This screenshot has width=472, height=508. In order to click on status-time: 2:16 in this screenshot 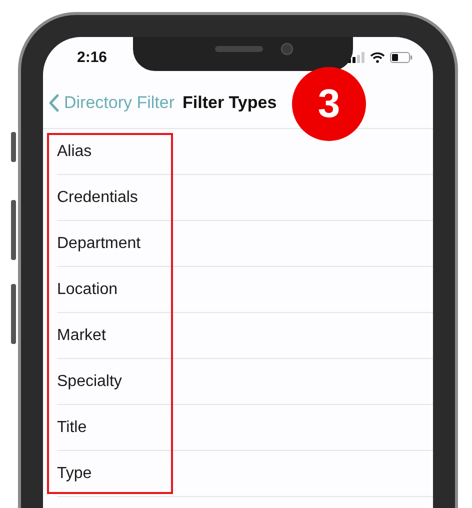, I will do `click(92, 57)`.